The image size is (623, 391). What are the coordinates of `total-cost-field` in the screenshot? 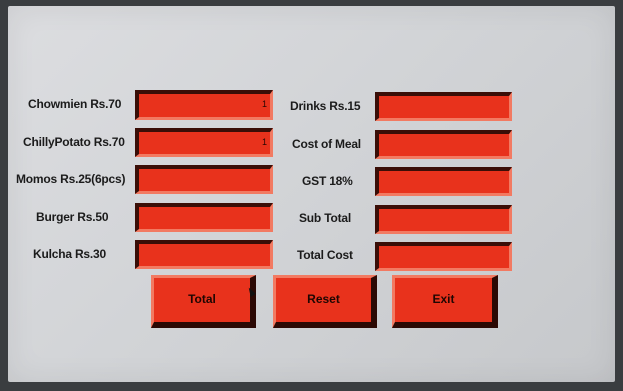 It's located at (443, 256).